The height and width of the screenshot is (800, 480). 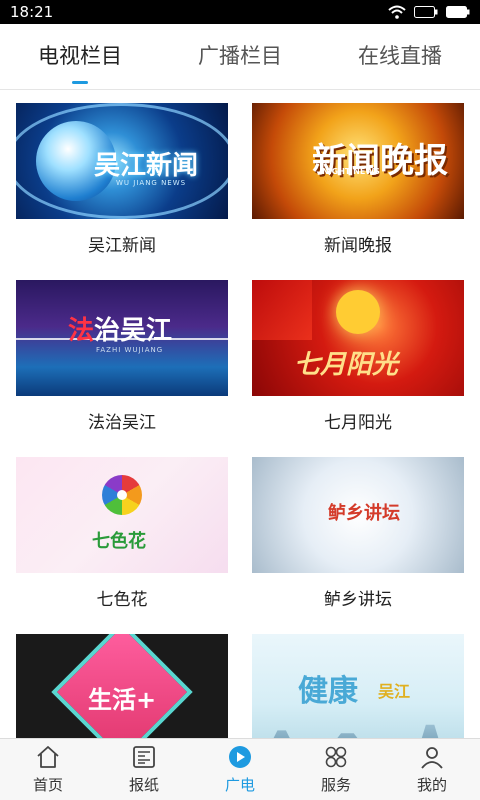 I want to click on newspaper-icon, so click(x=144, y=757).